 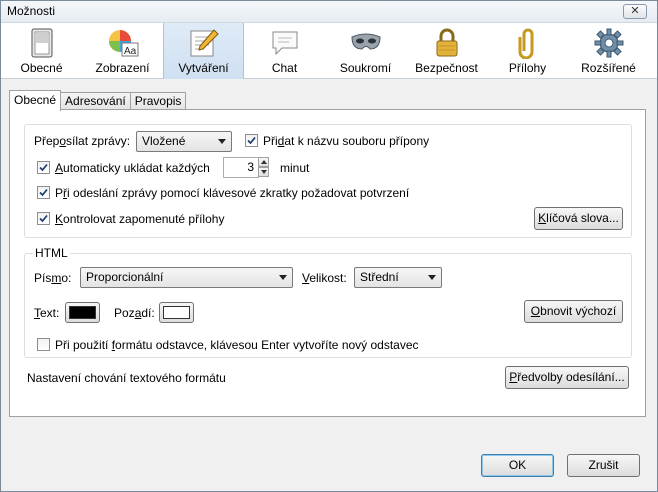 I want to click on background-color-button, so click(x=176, y=312).